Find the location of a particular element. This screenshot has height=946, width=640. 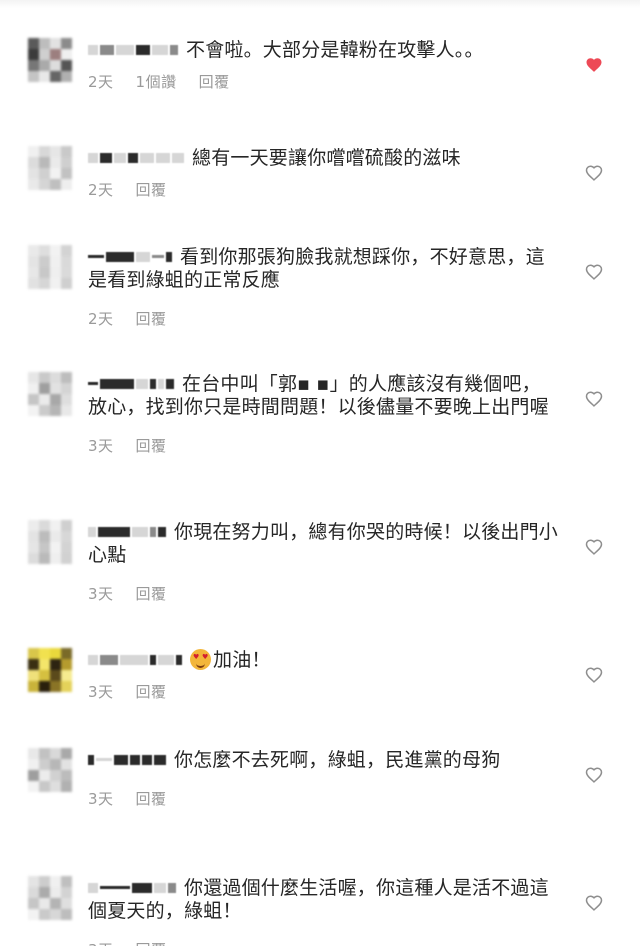

comment-meta: 2天 回覆 is located at coordinates (323, 189).